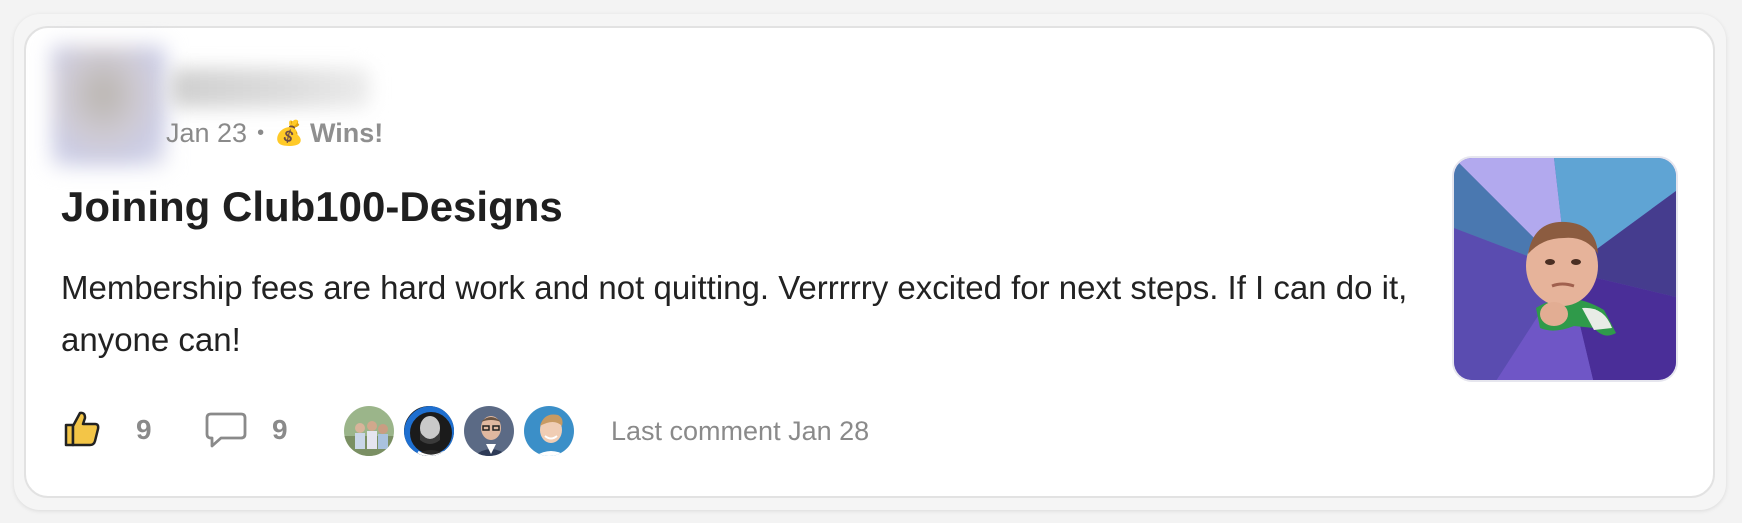  Describe the element at coordinates (740, 431) in the screenshot. I see `last-comment-date: Last comment Jan 28` at that location.